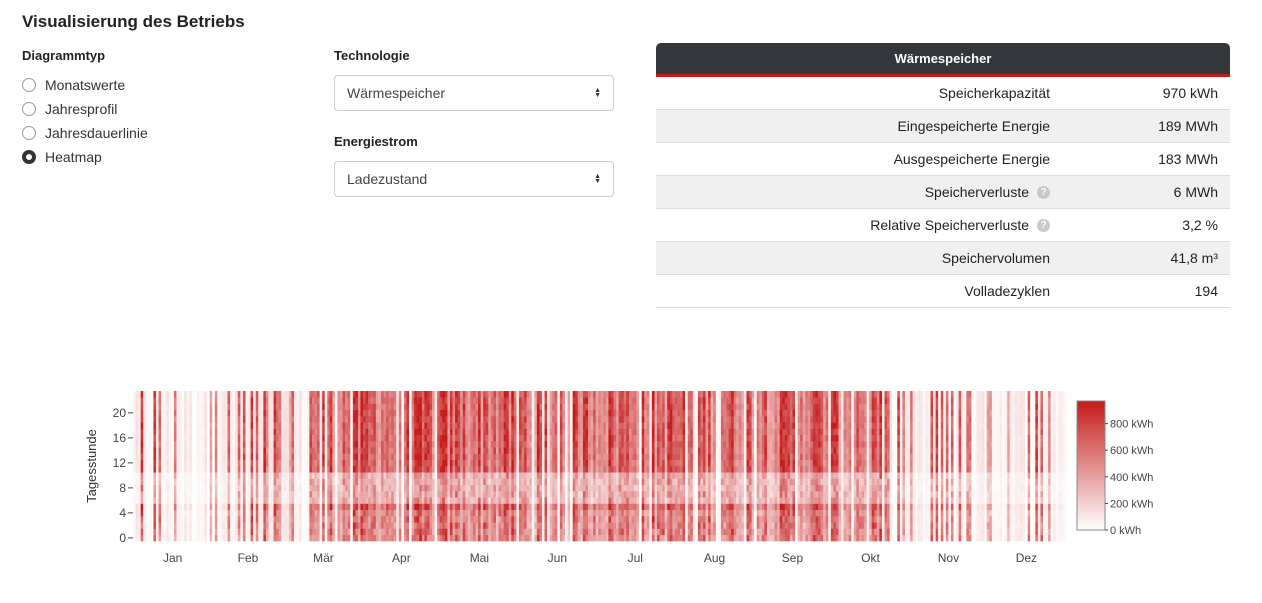 The height and width of the screenshot is (603, 1262). Describe the element at coordinates (85, 157) in the screenshot. I see `radio-heatmap: Heatmap` at that location.